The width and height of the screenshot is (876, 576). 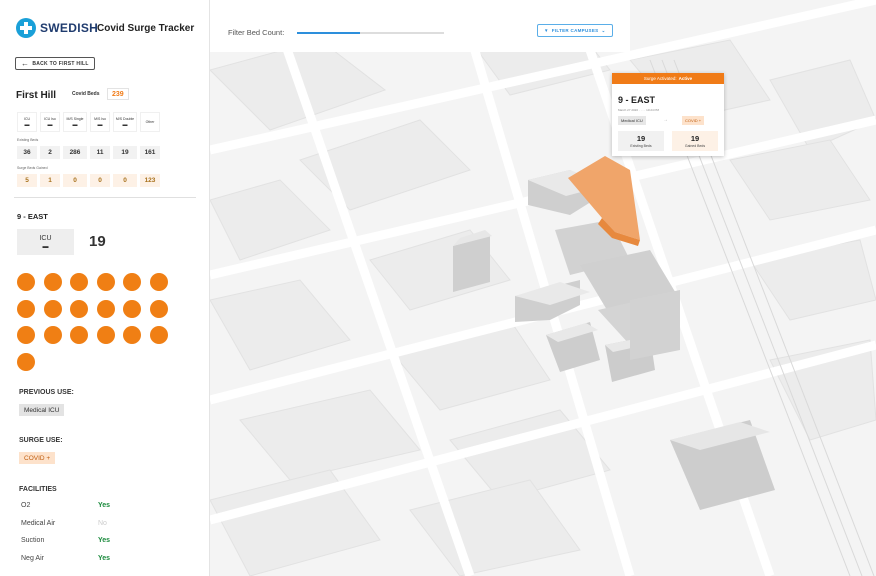 What do you see at coordinates (637, 100) in the screenshot?
I see `popup-title: 9 - EAST` at bounding box center [637, 100].